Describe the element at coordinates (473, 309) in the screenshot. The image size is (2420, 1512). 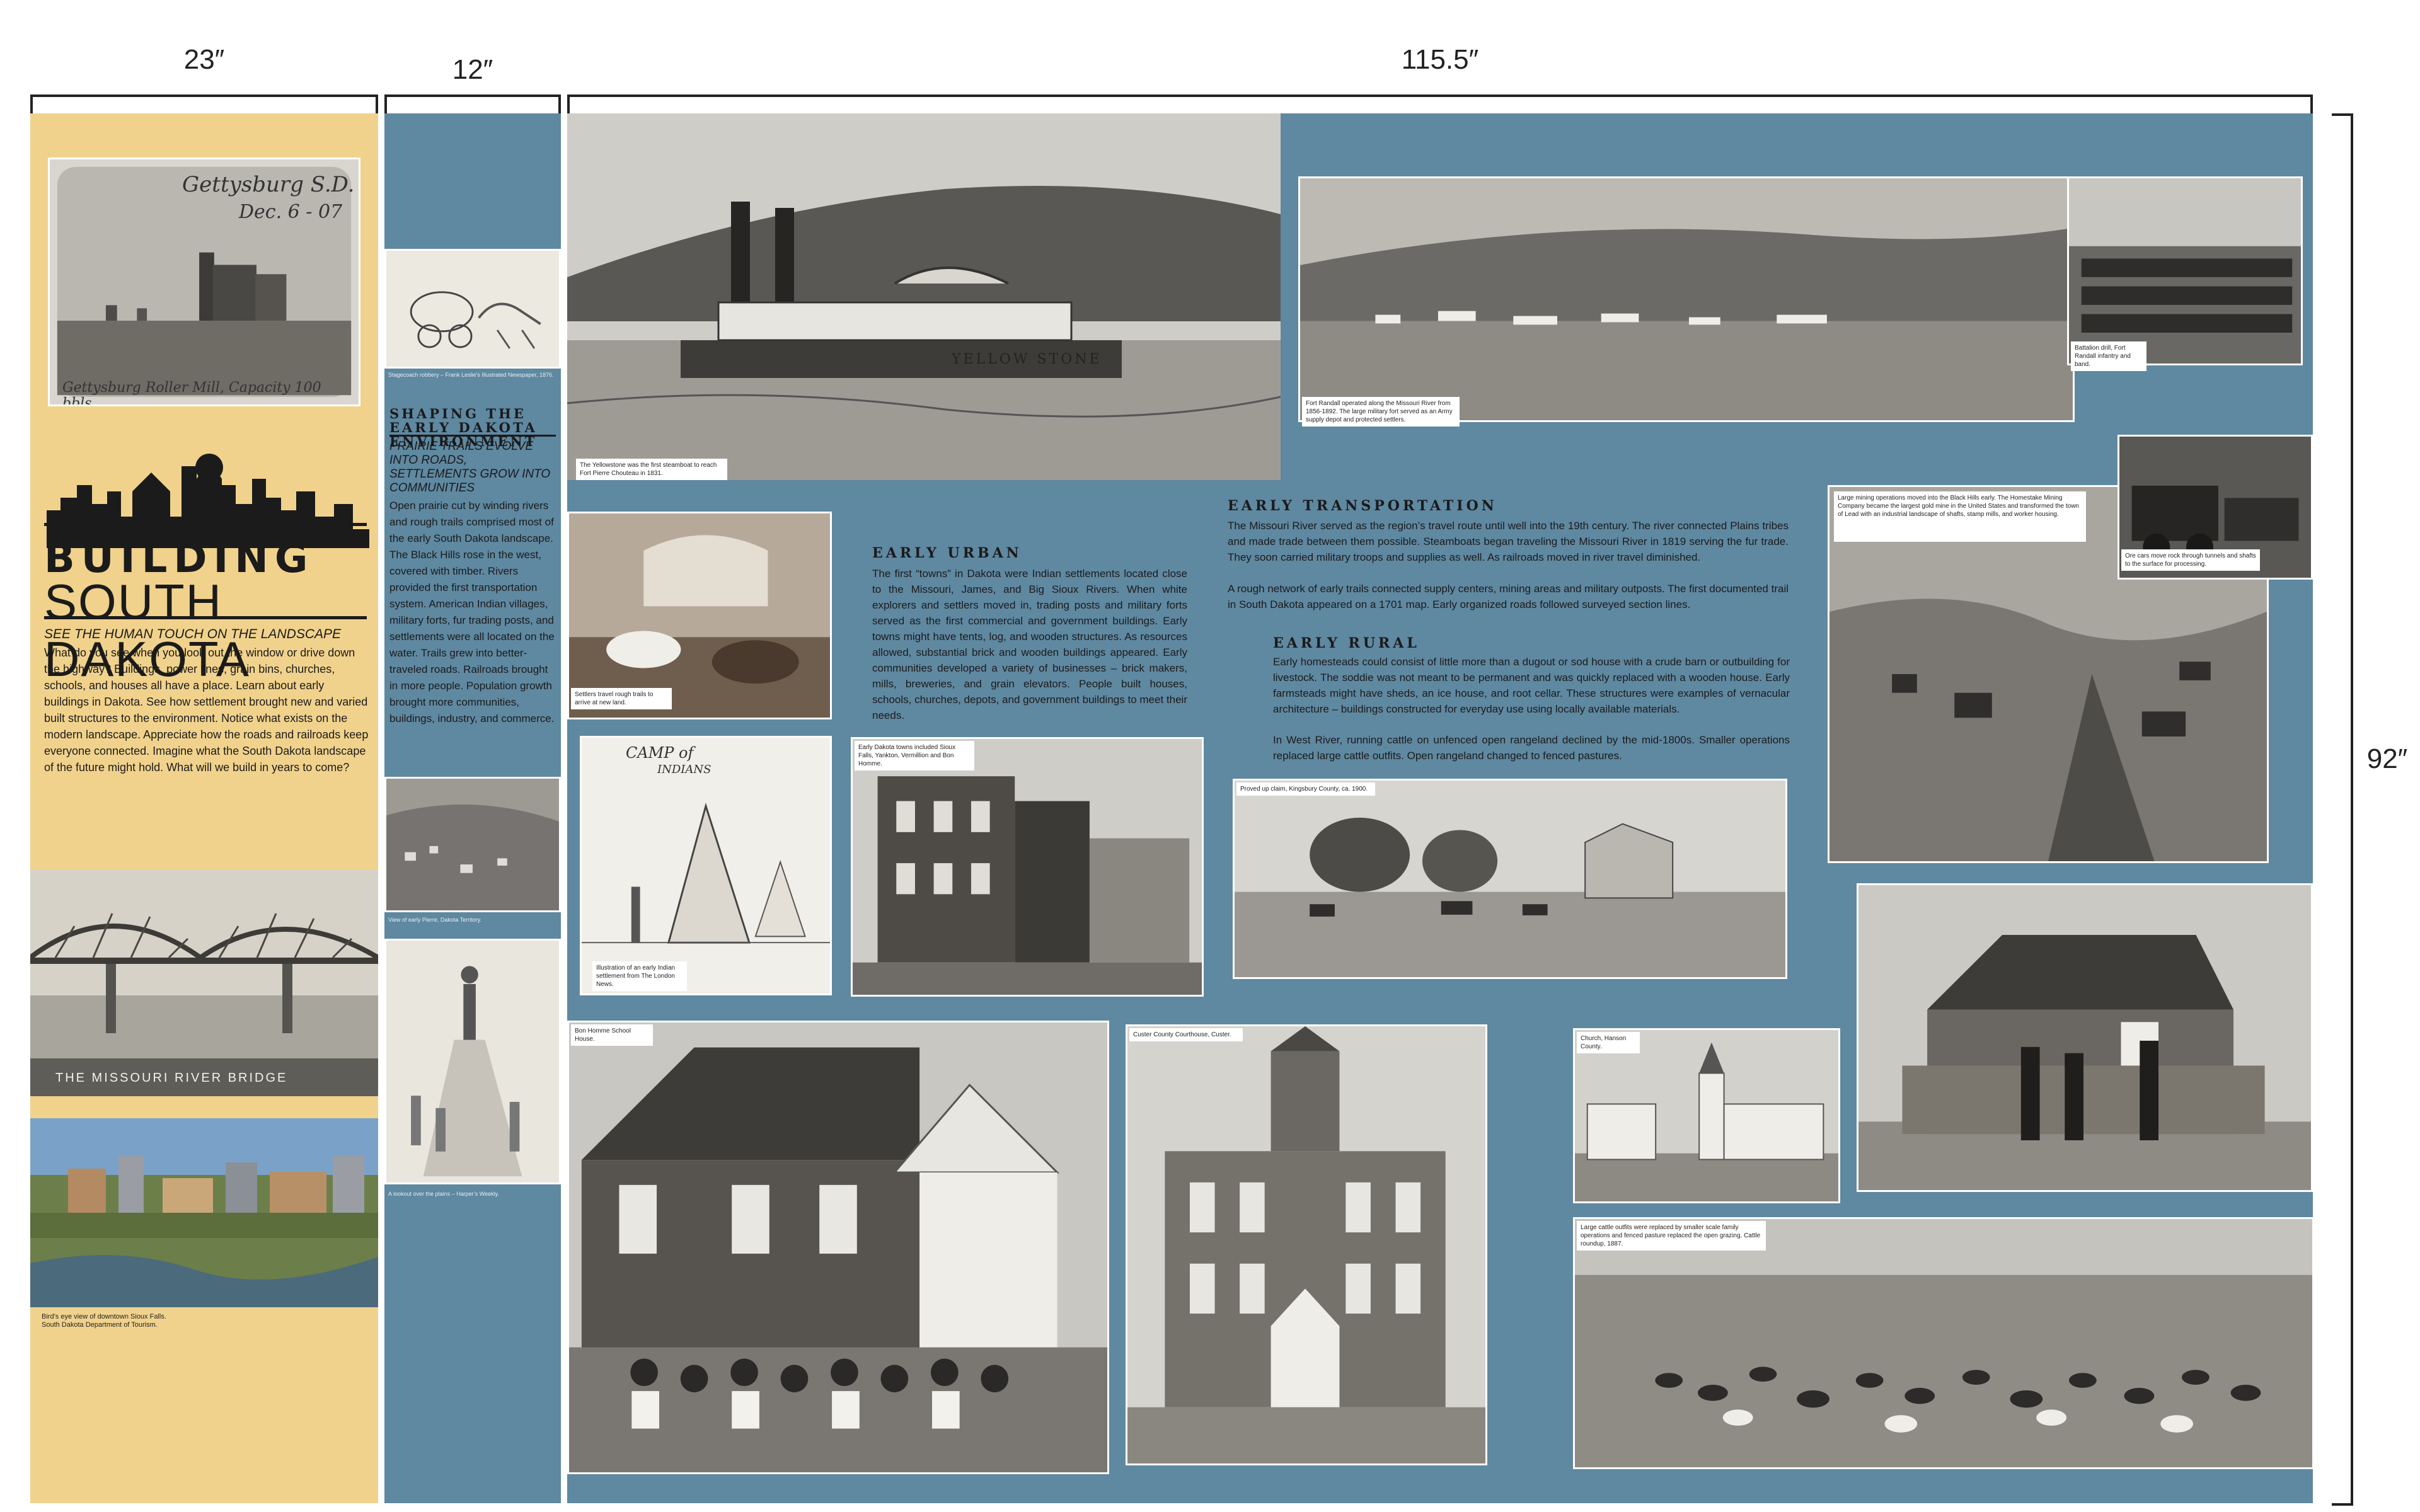
I see `photo-stagecoach-sketch` at that location.